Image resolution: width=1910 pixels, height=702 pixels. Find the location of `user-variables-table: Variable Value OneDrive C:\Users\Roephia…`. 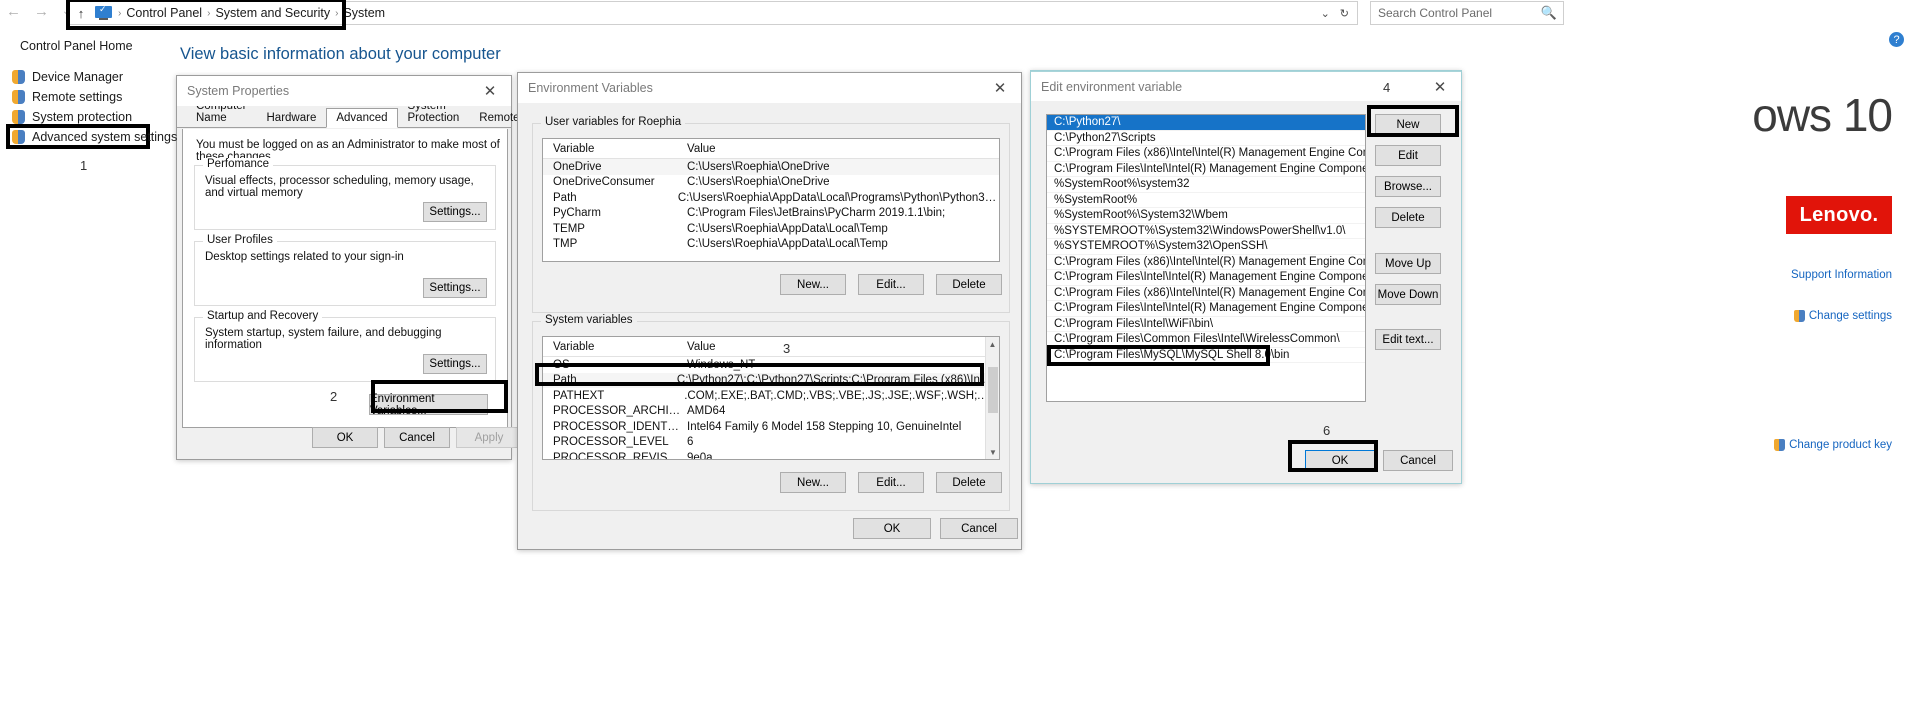

user-variables-table: Variable Value OneDrive C:\Users\Roephia… is located at coordinates (771, 200).